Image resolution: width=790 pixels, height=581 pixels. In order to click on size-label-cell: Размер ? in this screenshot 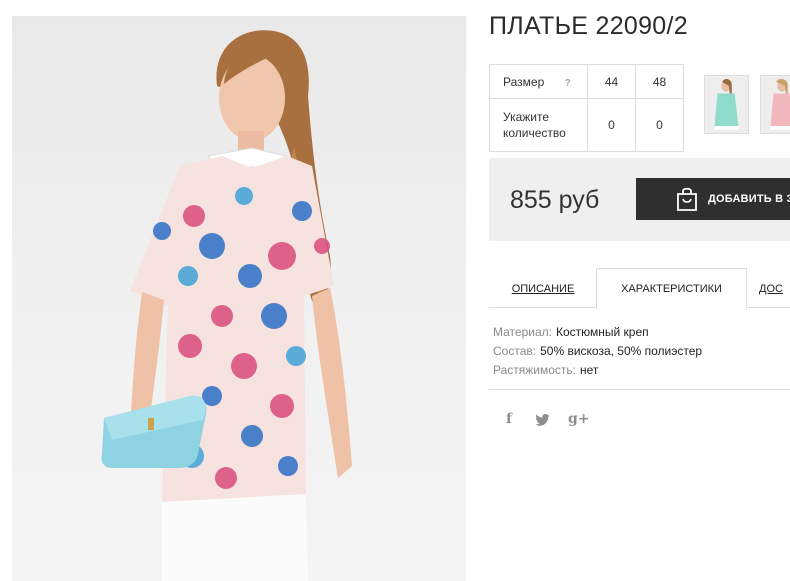, I will do `click(538, 81)`.